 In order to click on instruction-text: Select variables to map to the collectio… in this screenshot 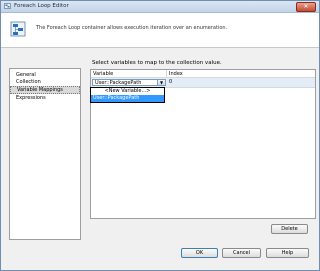, I will do `click(157, 63)`.